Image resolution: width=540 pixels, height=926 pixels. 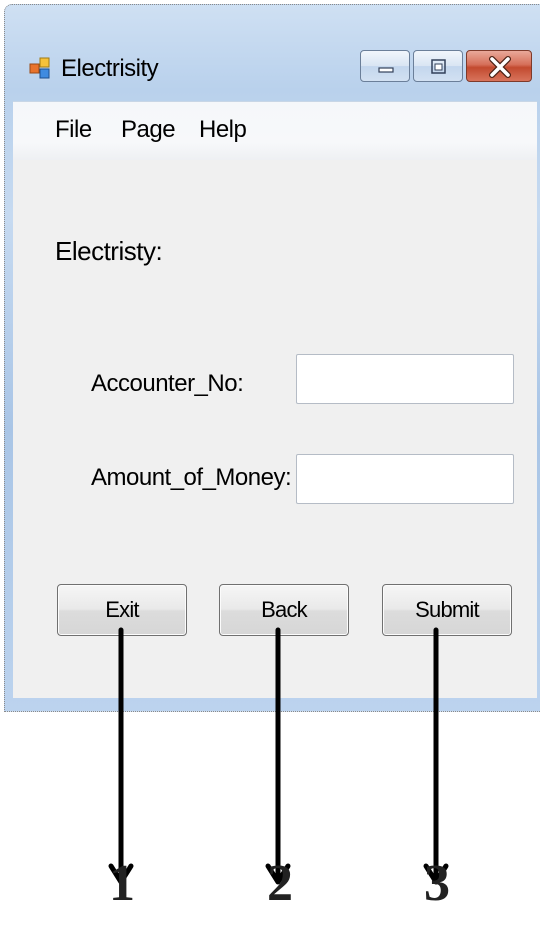 What do you see at coordinates (437, 883) in the screenshot?
I see `annotation-label-3: 3` at bounding box center [437, 883].